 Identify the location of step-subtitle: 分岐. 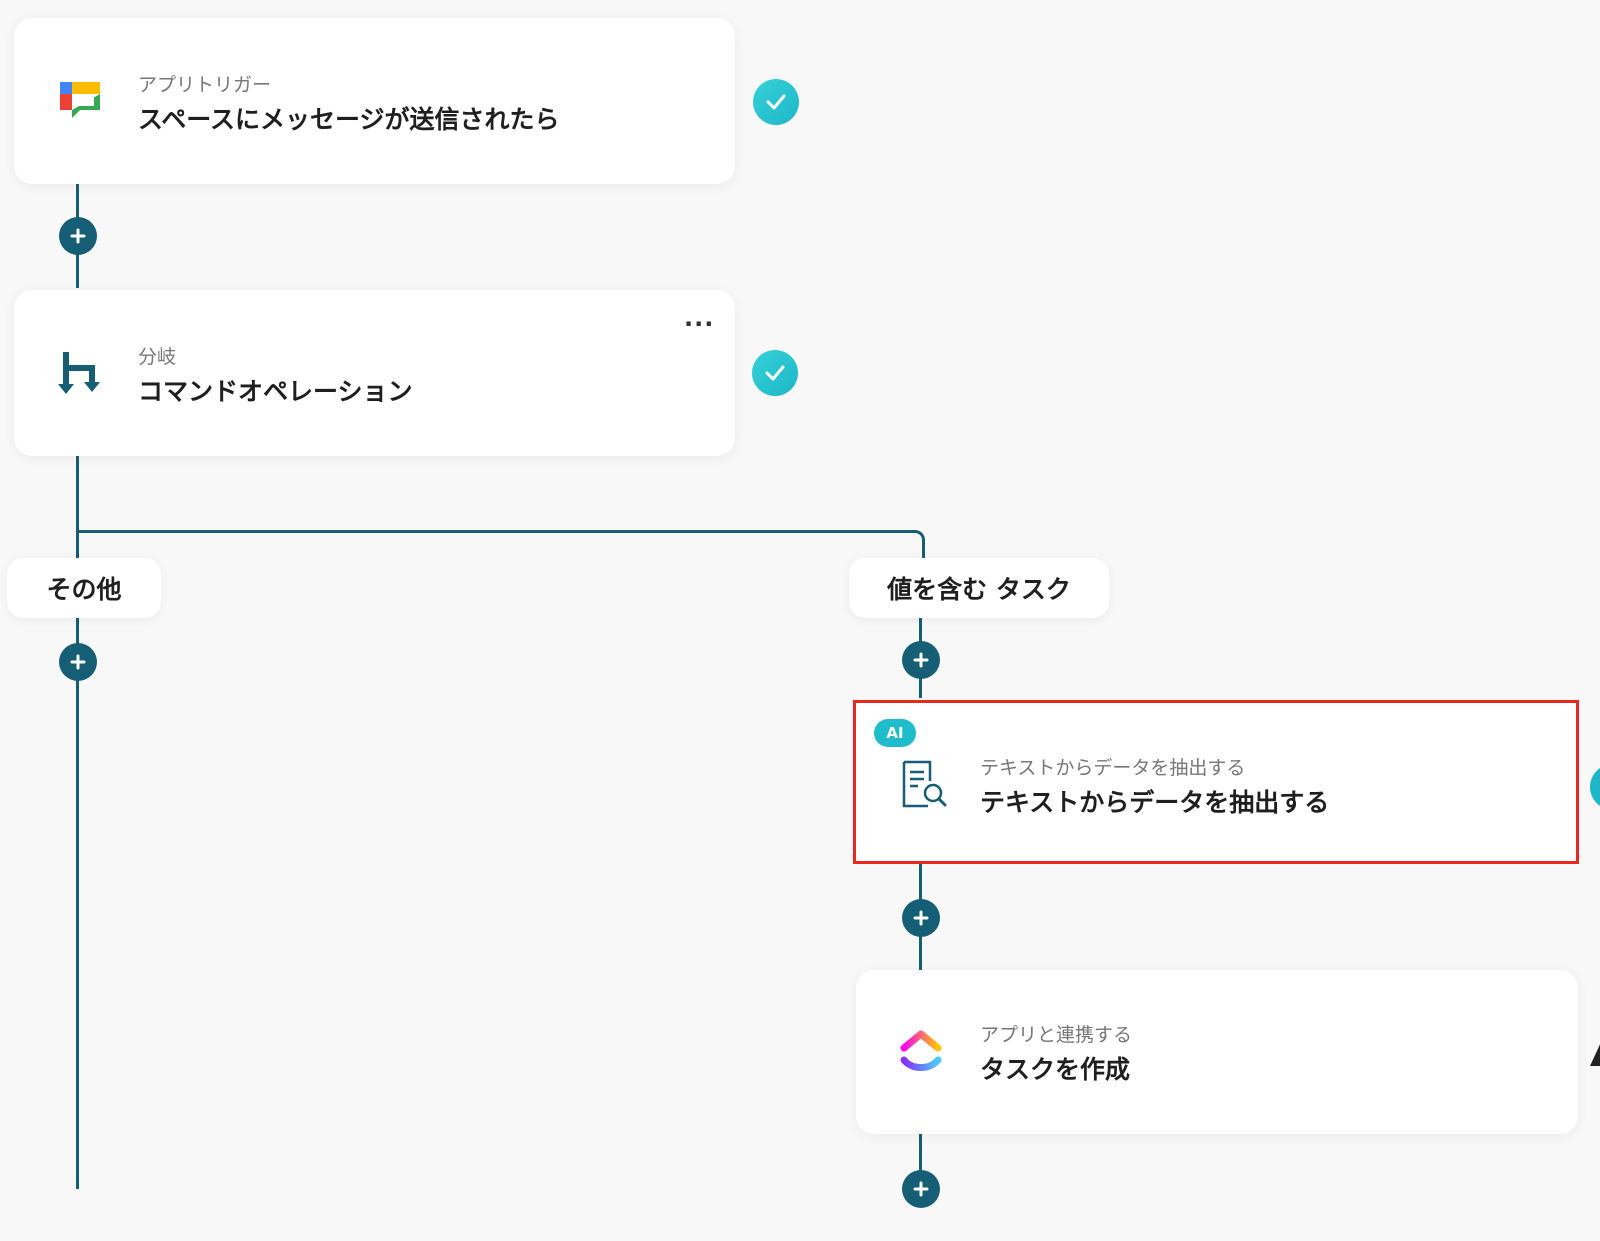
(157, 357).